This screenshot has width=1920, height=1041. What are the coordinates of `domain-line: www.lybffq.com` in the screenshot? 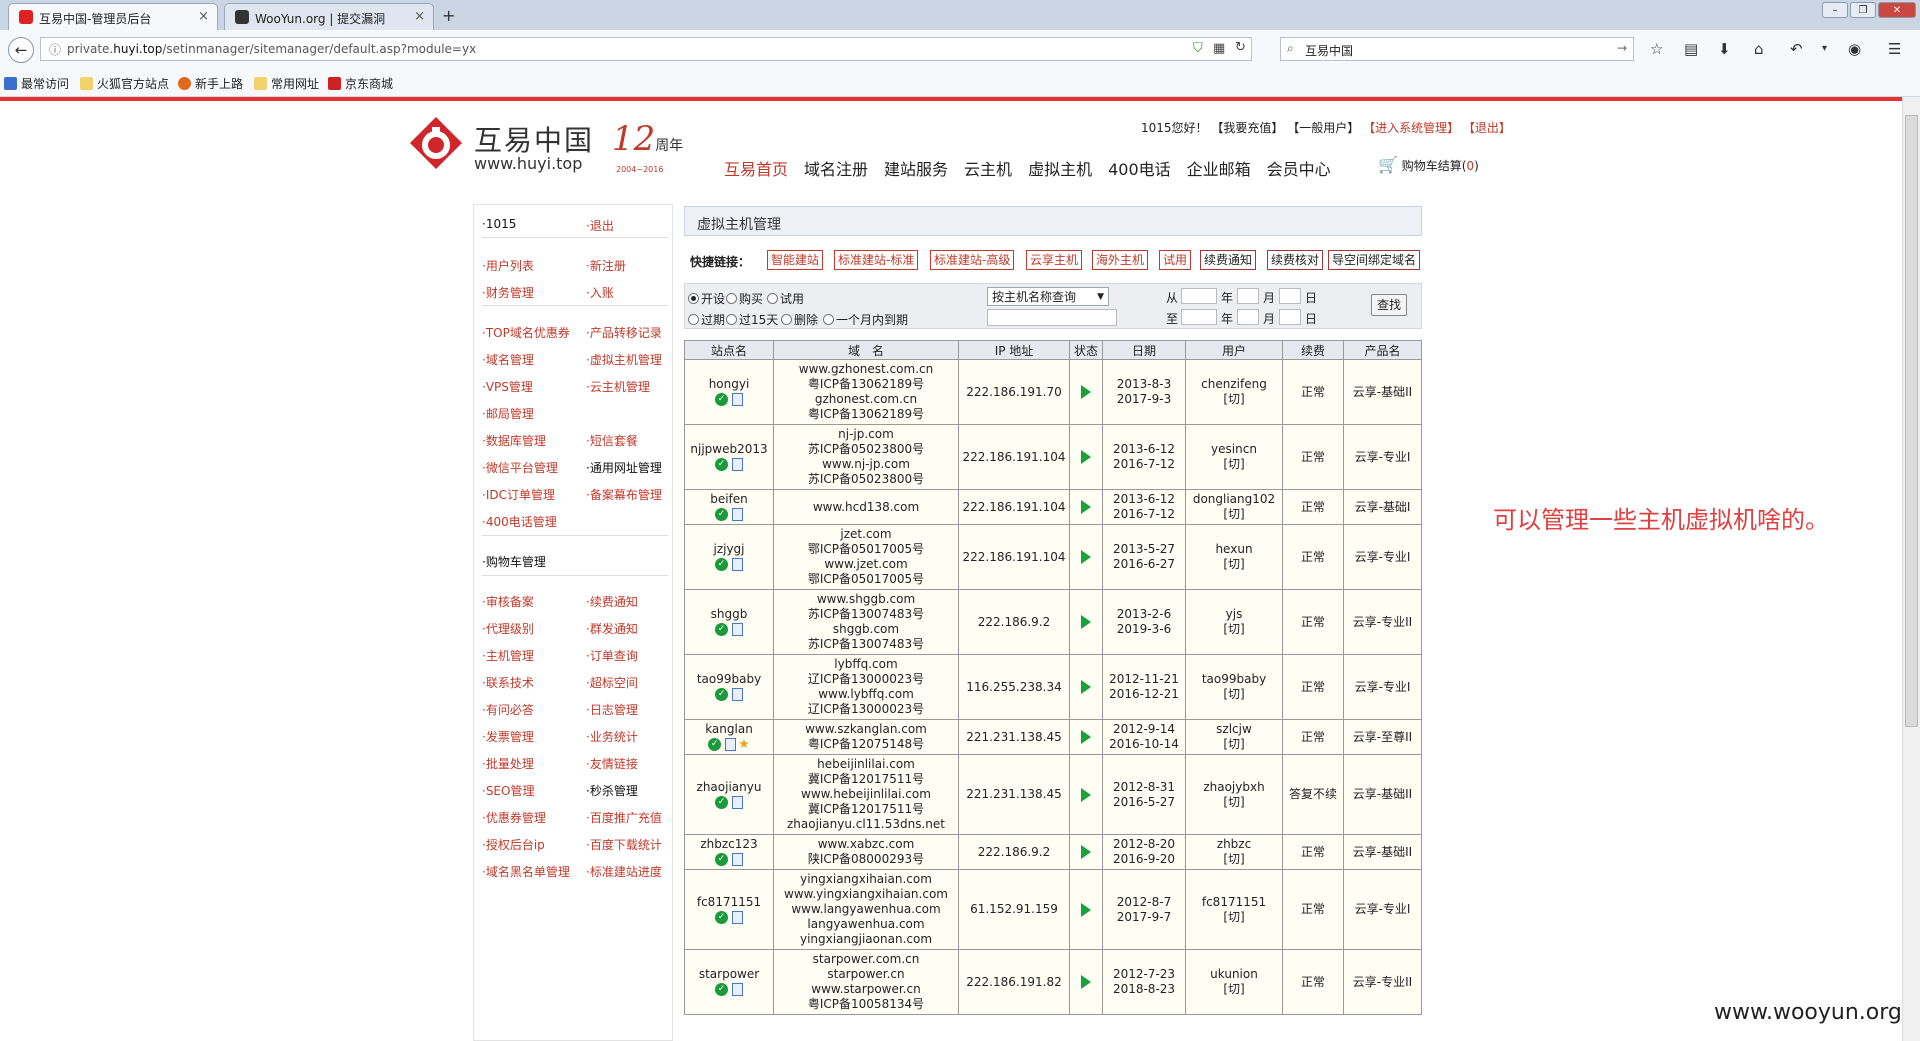 It's located at (866, 694).